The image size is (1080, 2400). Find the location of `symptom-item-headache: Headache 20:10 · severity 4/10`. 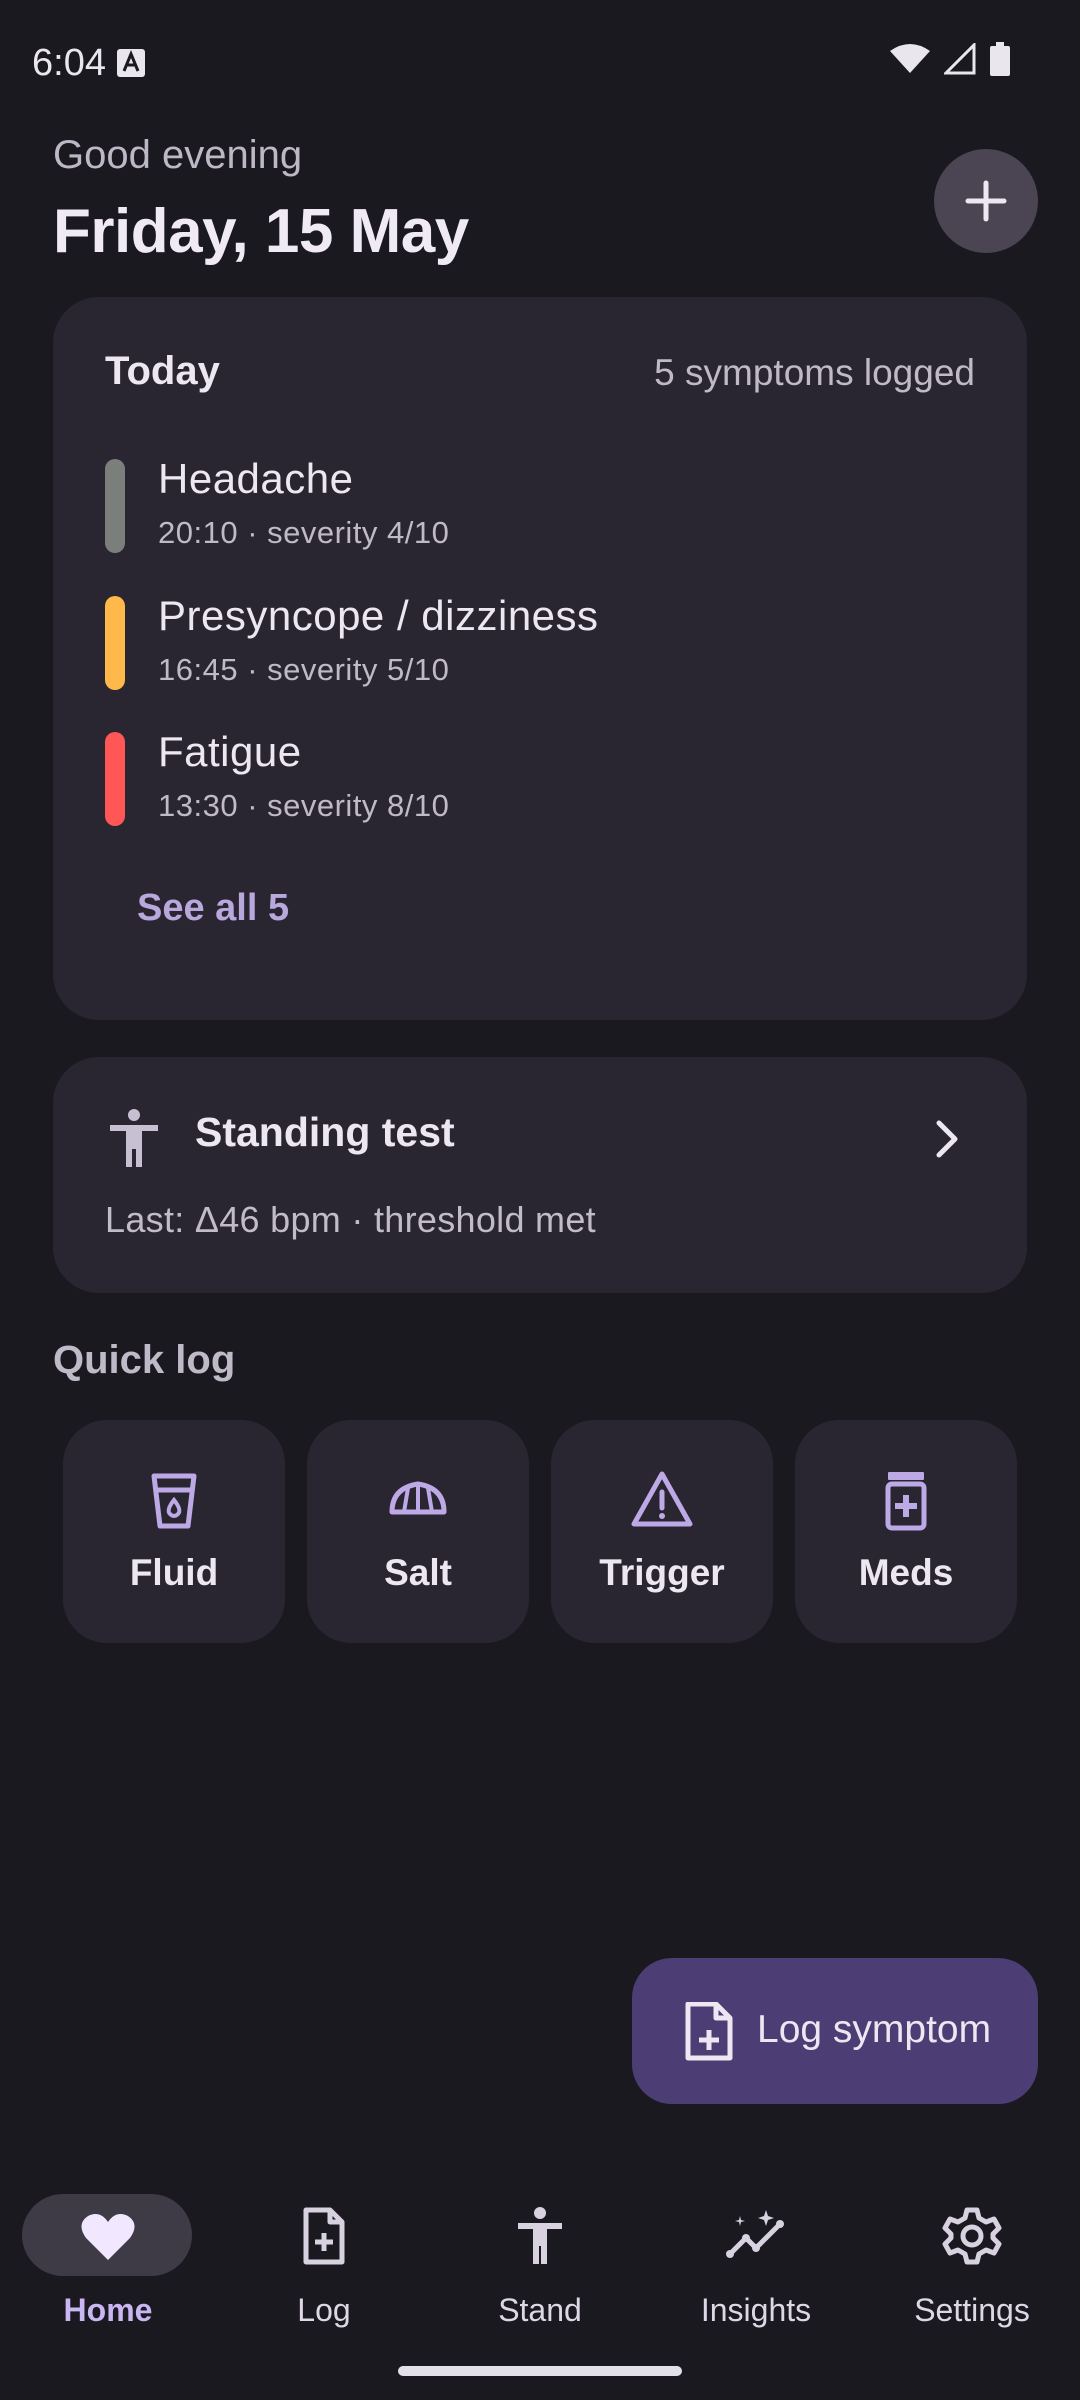

symptom-item-headache: Headache 20:10 · severity 4/10 is located at coordinates (535, 505).